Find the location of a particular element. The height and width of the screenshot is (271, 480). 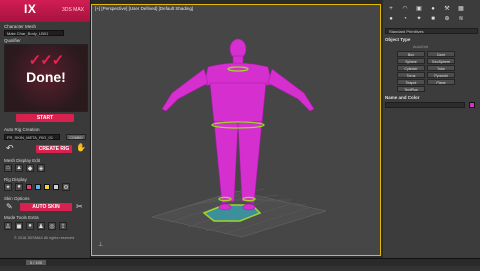

mesh-xray-icon: ◆ is located at coordinates (30, 168).